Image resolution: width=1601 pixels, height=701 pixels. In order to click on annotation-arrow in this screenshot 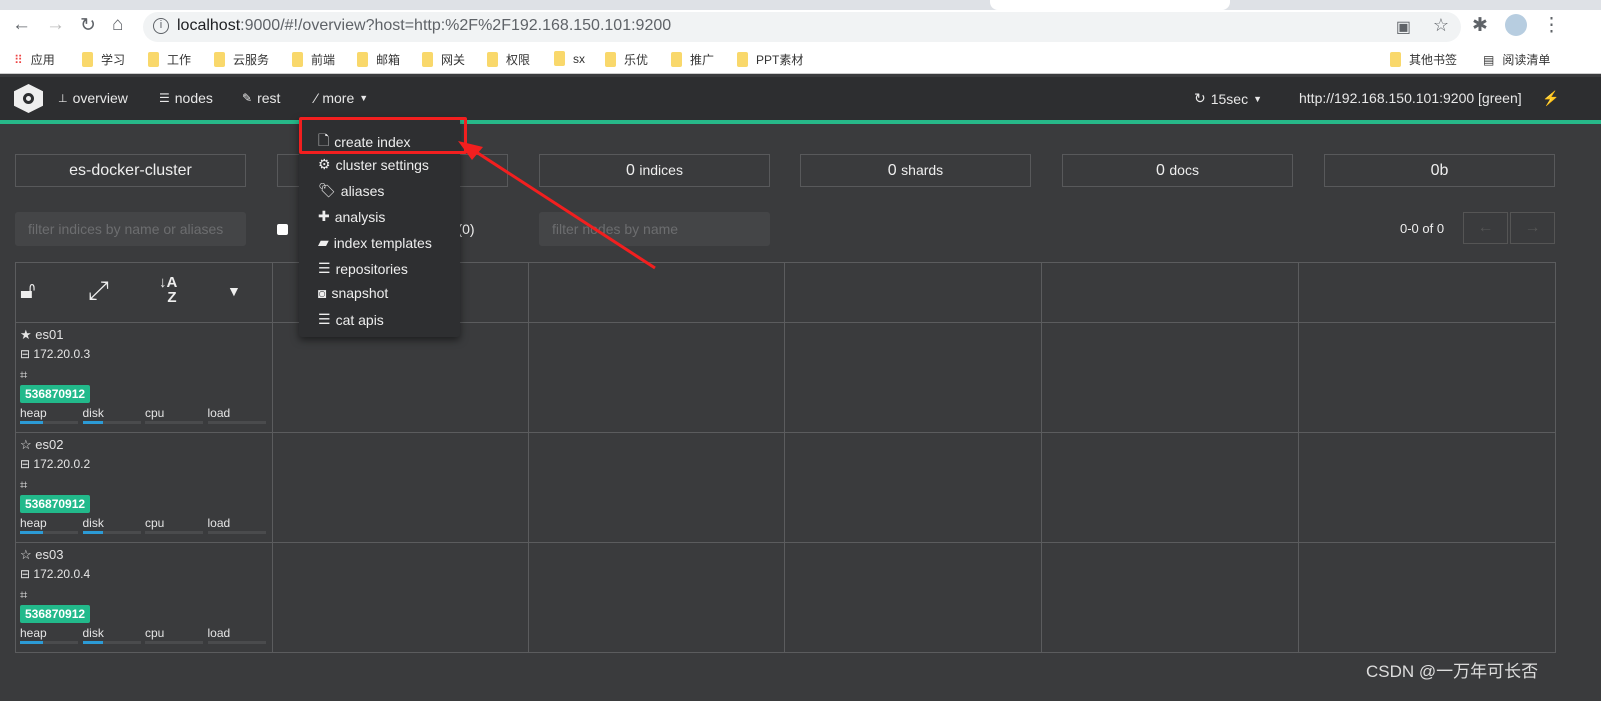, I will do `click(557, 205)`.